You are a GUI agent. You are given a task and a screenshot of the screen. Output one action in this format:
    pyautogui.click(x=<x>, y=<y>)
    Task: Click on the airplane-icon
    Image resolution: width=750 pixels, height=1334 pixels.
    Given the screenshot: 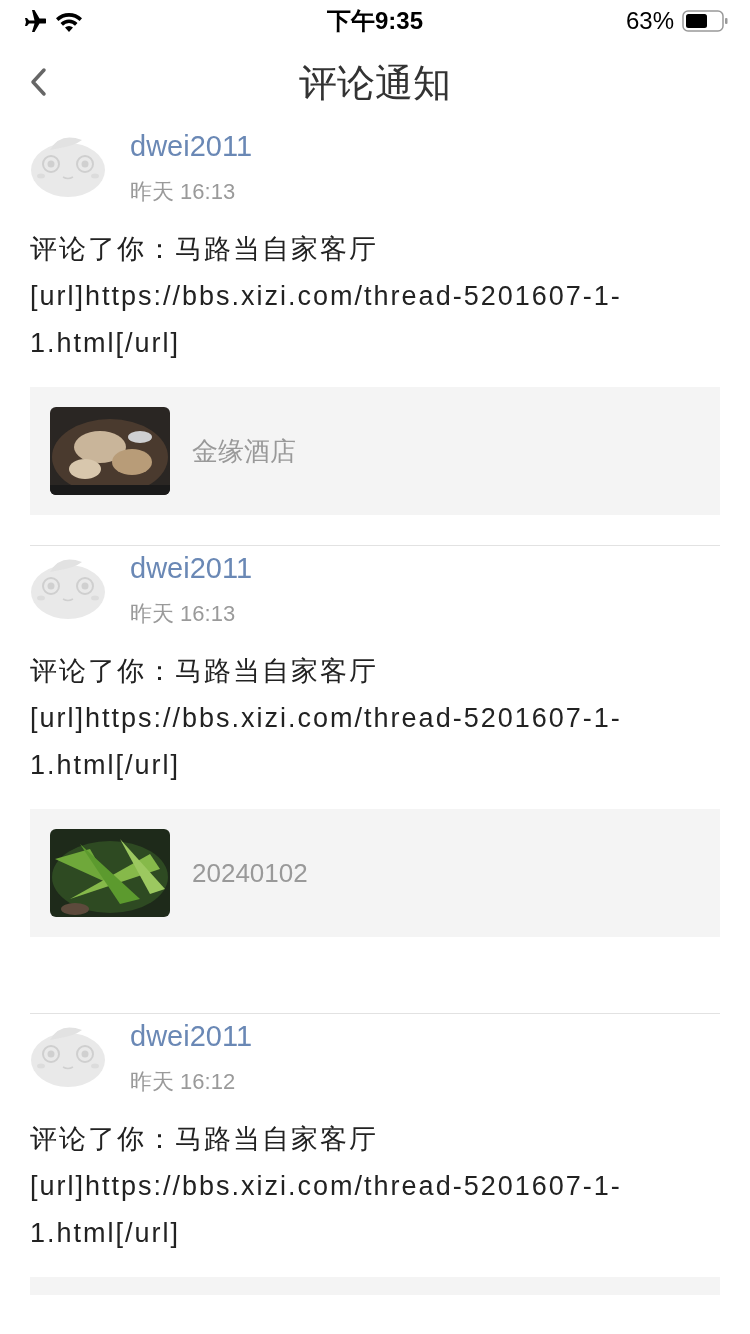 What is the action you would take?
    pyautogui.click(x=34, y=21)
    